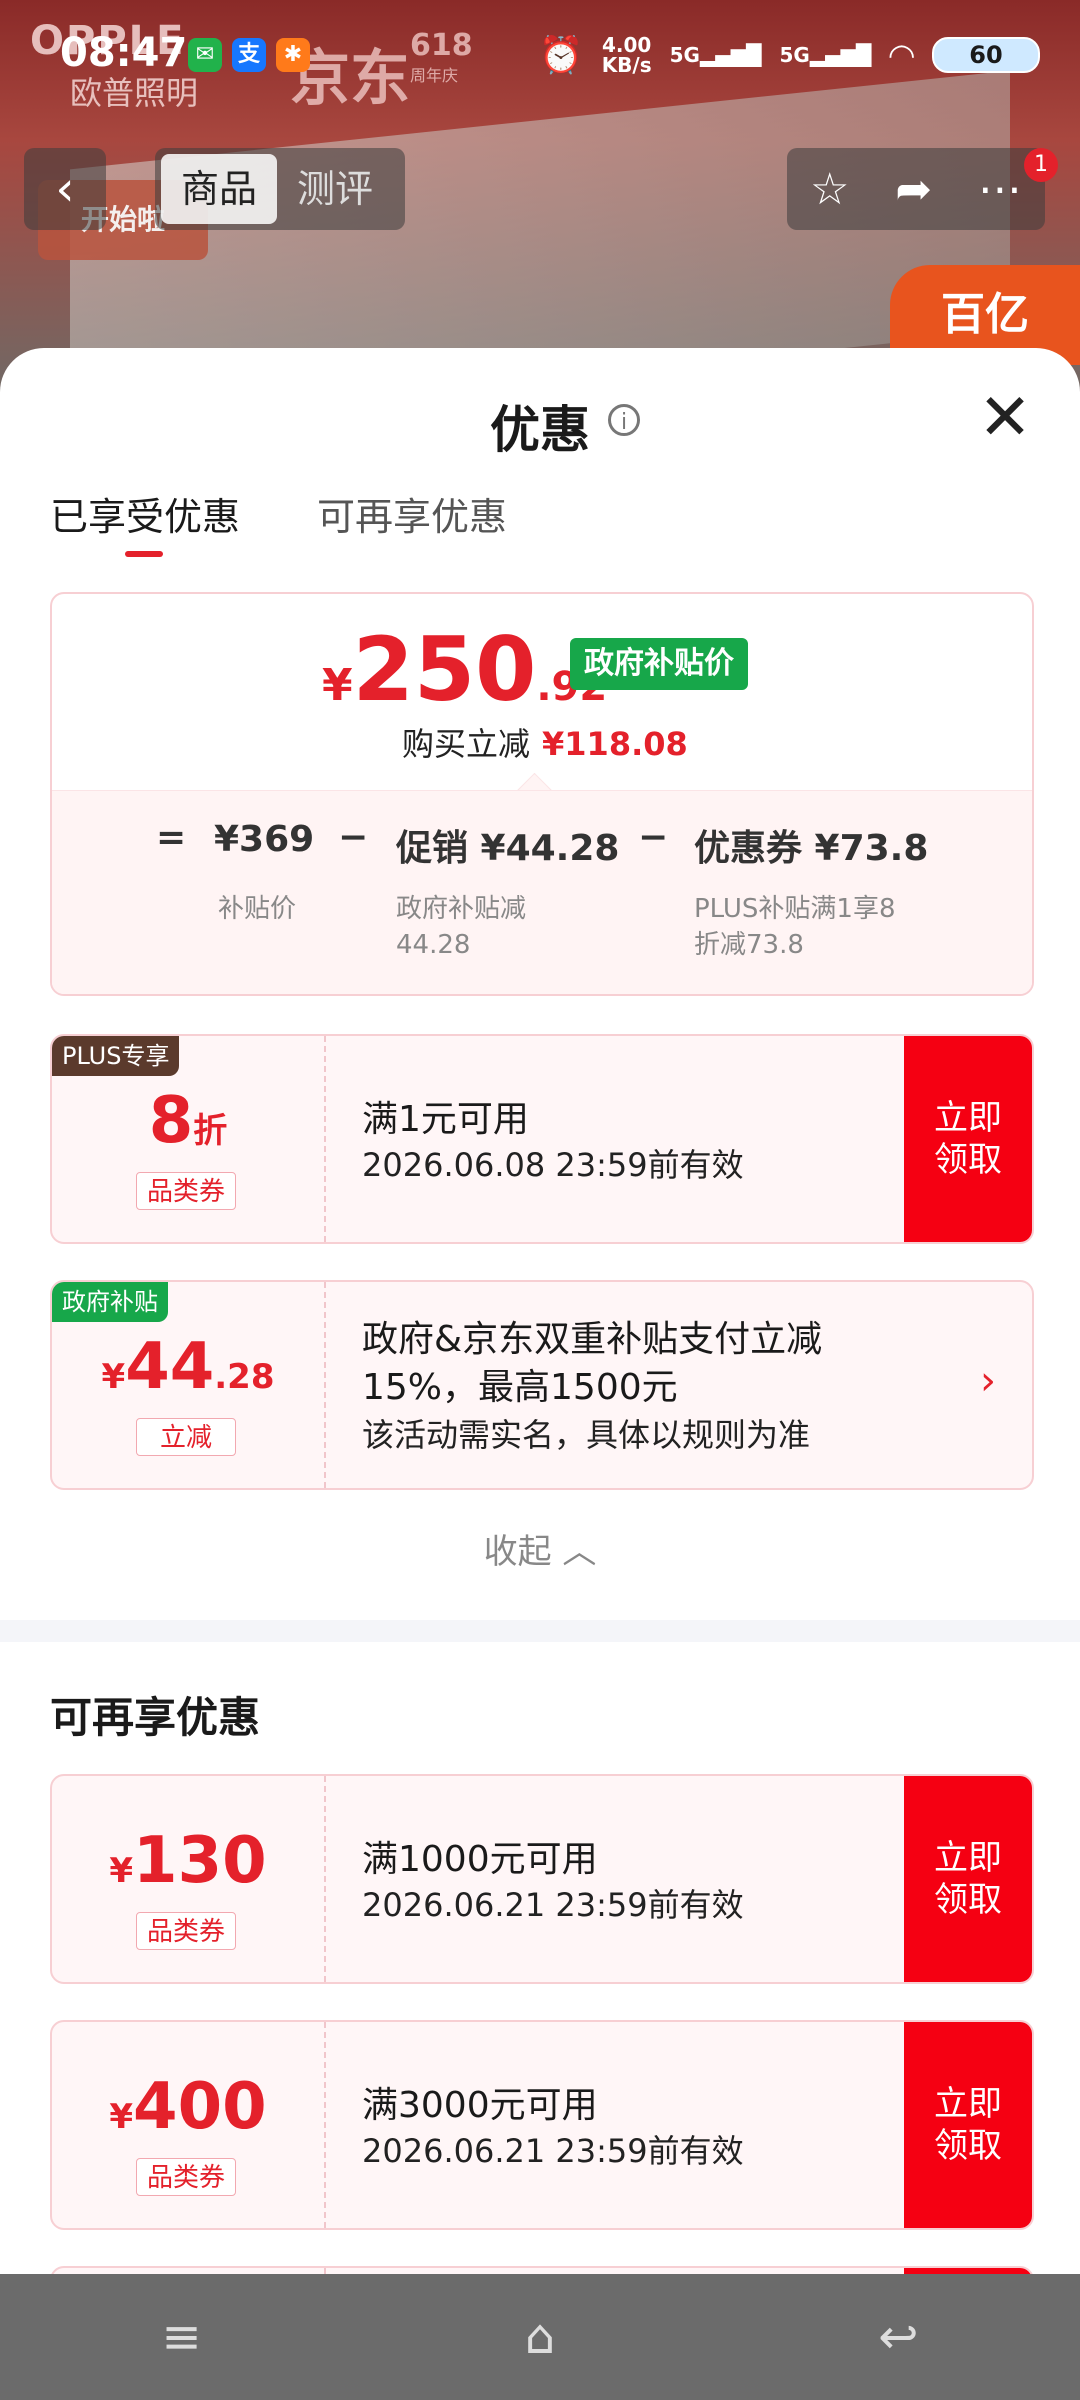 Image resolution: width=1080 pixels, height=2400 pixels. I want to click on coupon-label: PLUS补贴满1享8 折减73.8, so click(795, 927).